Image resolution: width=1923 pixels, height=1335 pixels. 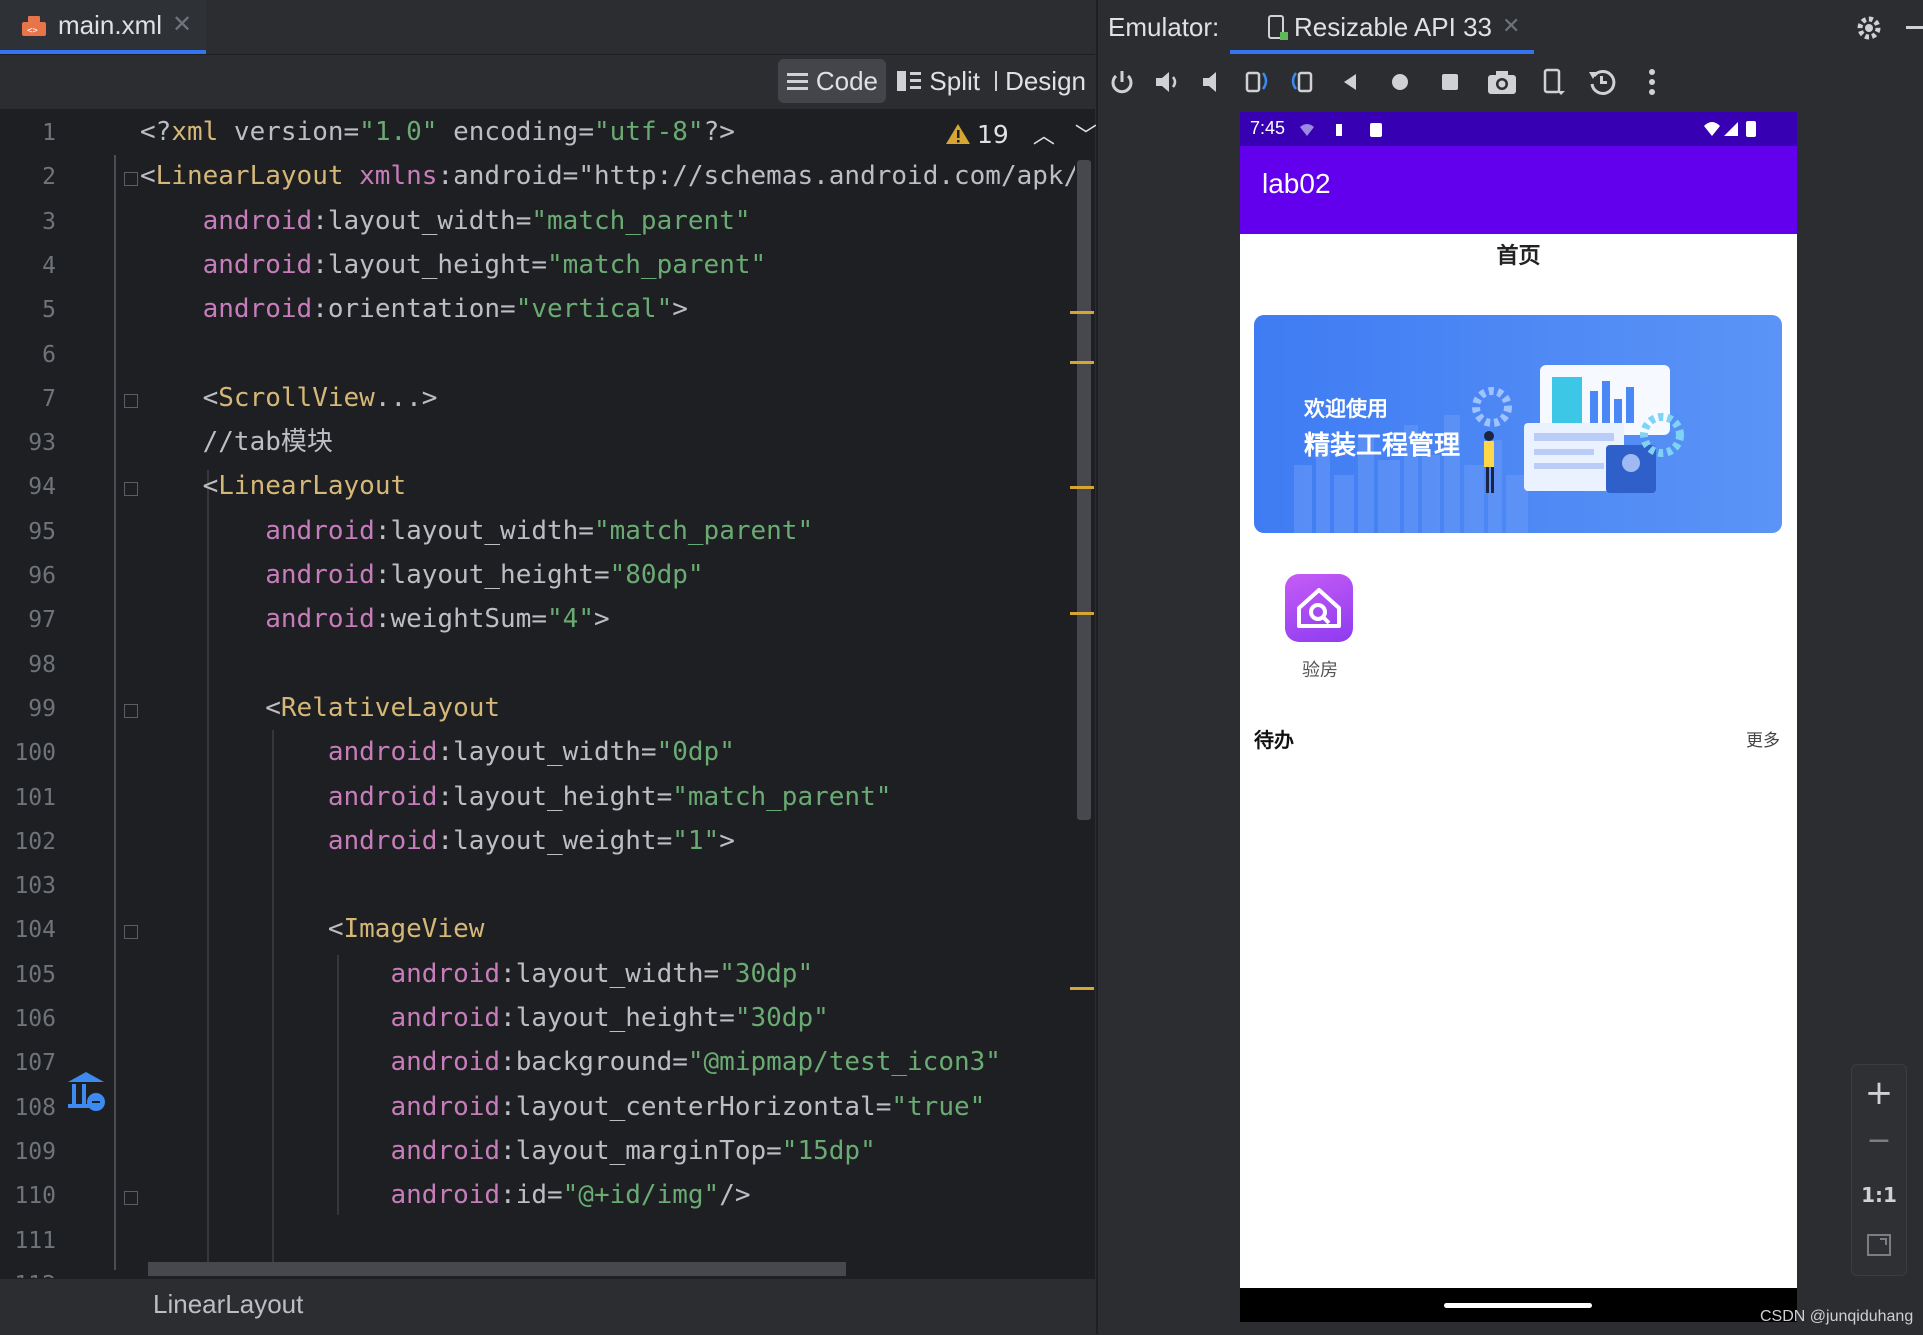 I want to click on code-mode-button: Code, so click(x=832, y=81).